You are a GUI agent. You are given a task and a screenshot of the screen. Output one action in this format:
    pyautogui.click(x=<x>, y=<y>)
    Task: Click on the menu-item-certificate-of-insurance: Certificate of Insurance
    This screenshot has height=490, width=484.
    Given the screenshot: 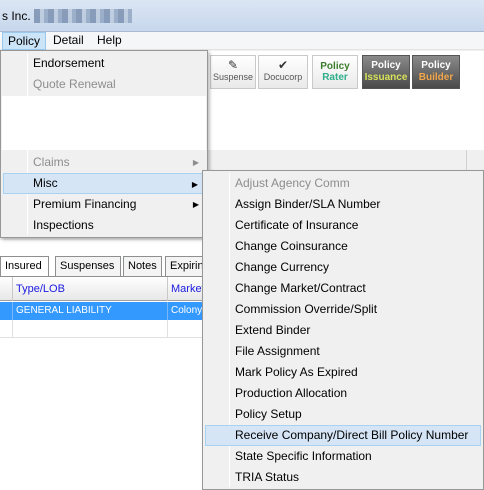 What is the action you would take?
    pyautogui.click(x=343, y=225)
    